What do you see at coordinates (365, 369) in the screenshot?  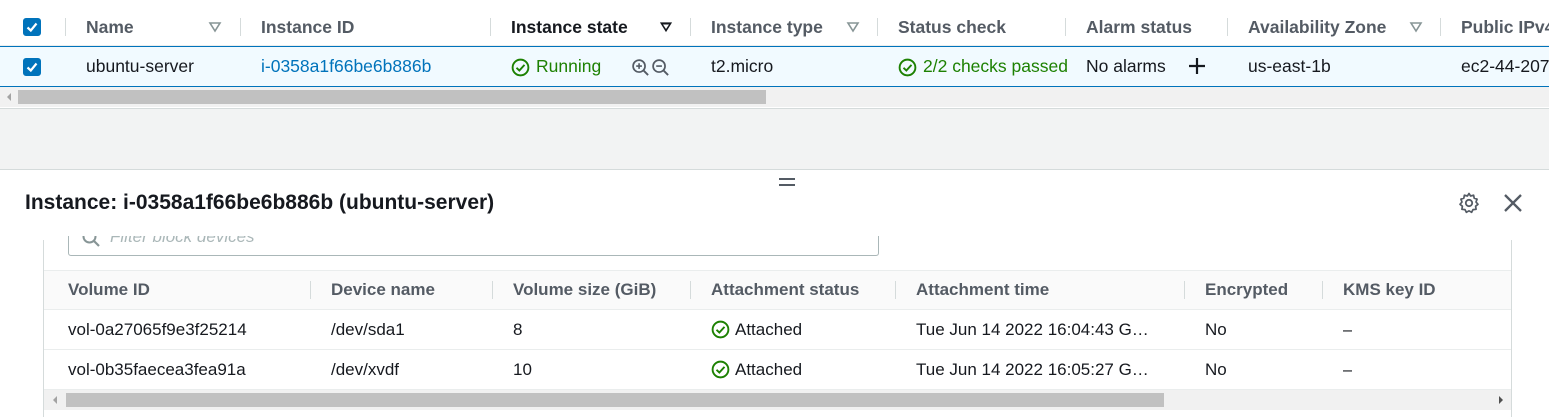 I see `device-name: /dev/xvdf` at bounding box center [365, 369].